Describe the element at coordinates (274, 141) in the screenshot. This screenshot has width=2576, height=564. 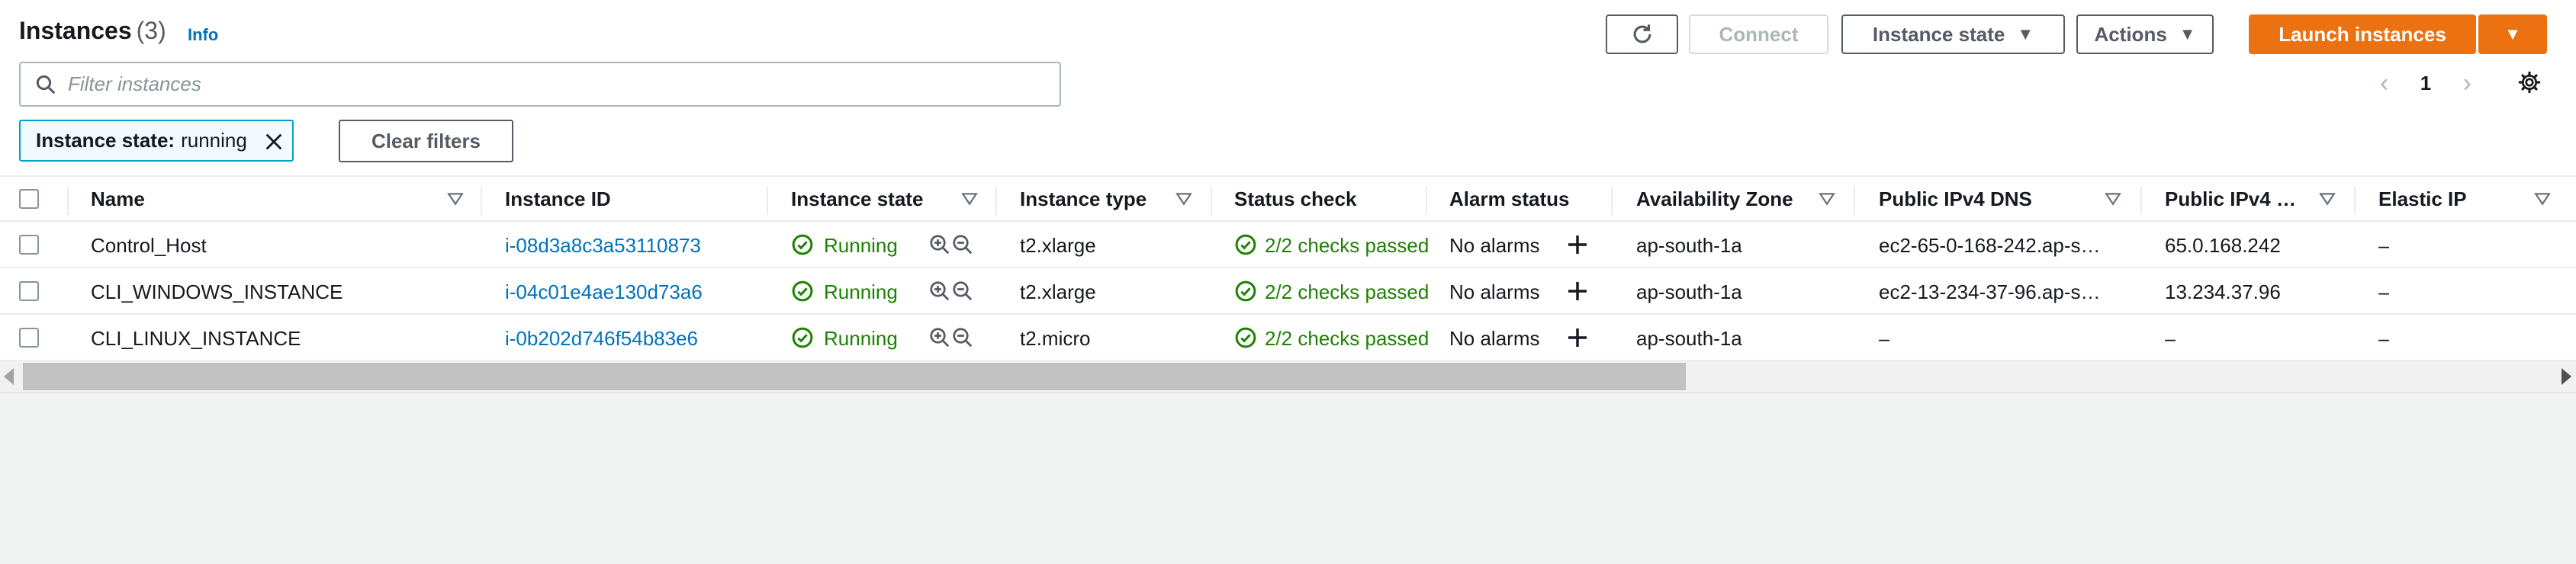
I see `close-icon` at that location.